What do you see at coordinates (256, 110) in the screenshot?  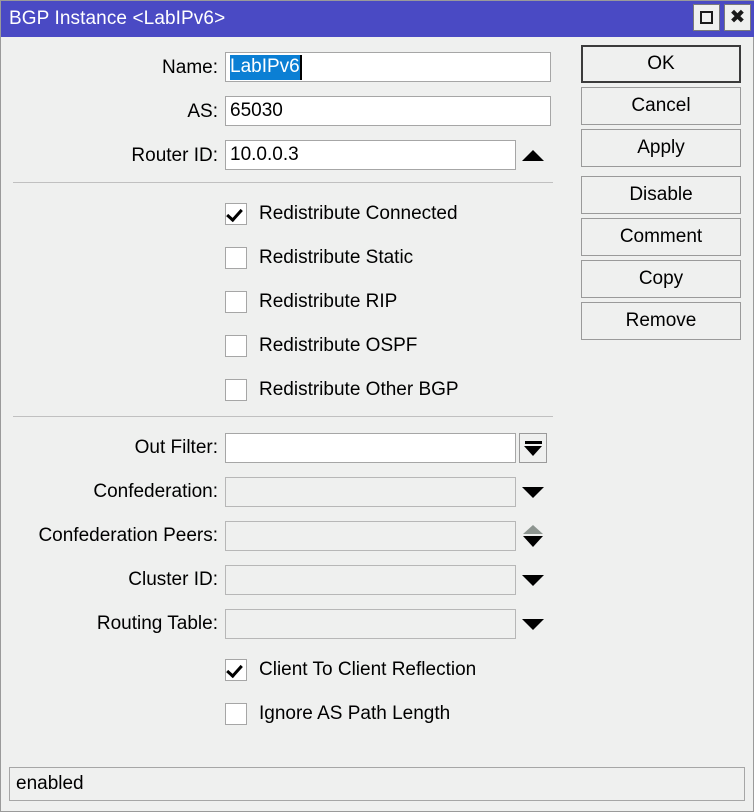 I see `as-input-value: 65030` at bounding box center [256, 110].